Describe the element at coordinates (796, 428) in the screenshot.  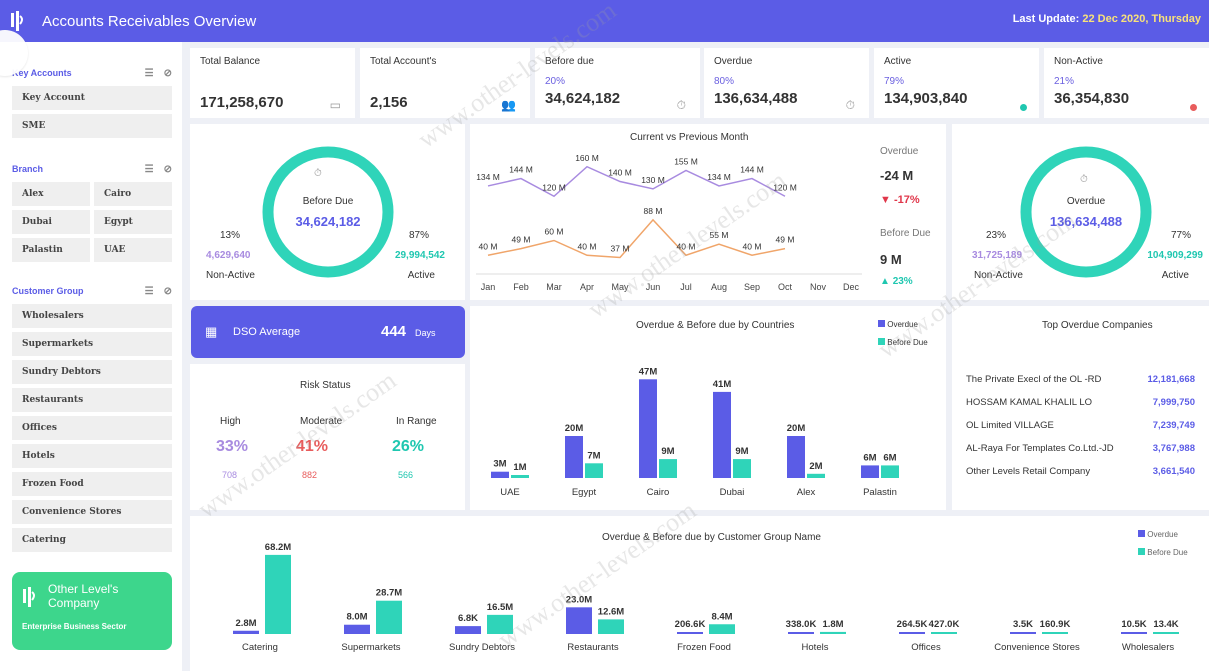
I see `data-label: 20M` at that location.